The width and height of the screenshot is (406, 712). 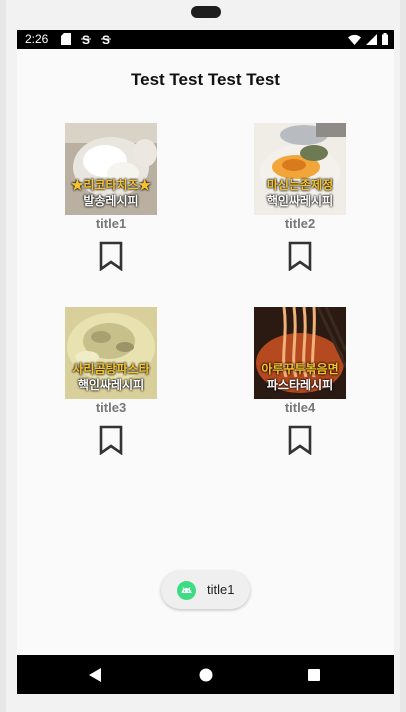 I want to click on item-title: title1, so click(x=111, y=223).